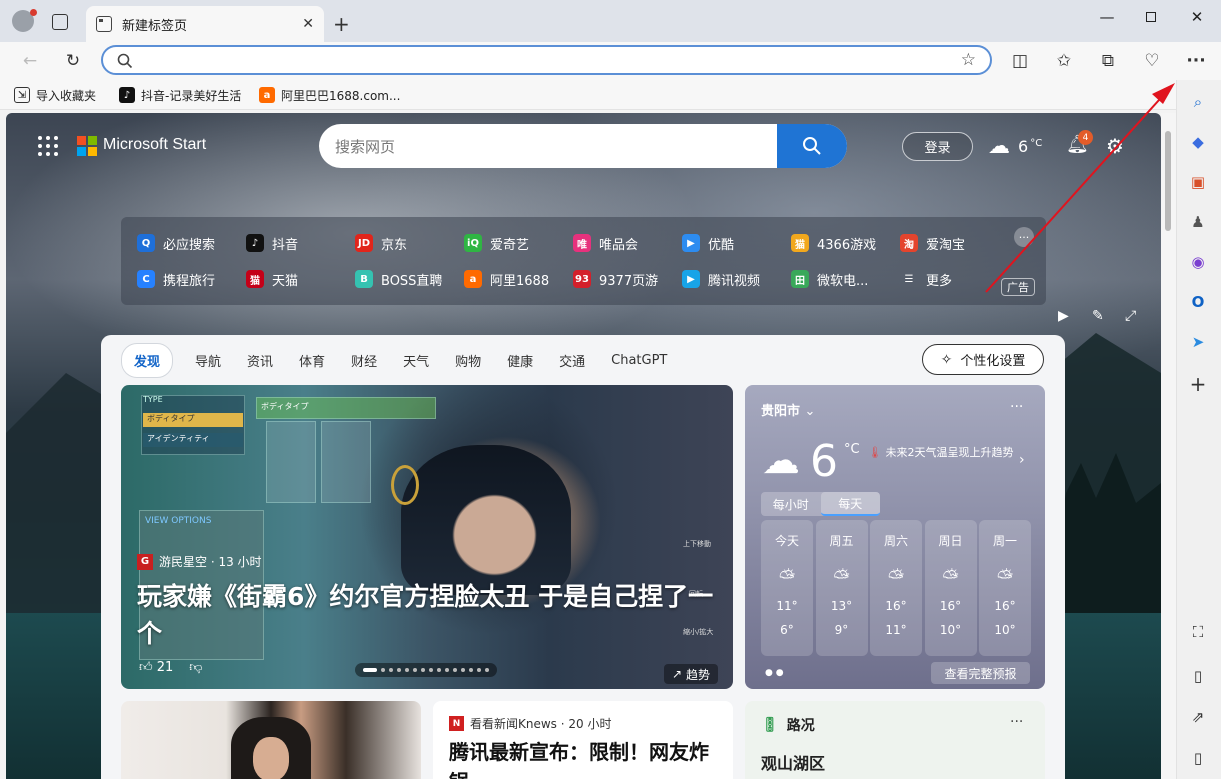 The image size is (1221, 779). I want to click on personalize-button: ✧ 个性化设置, so click(983, 359).